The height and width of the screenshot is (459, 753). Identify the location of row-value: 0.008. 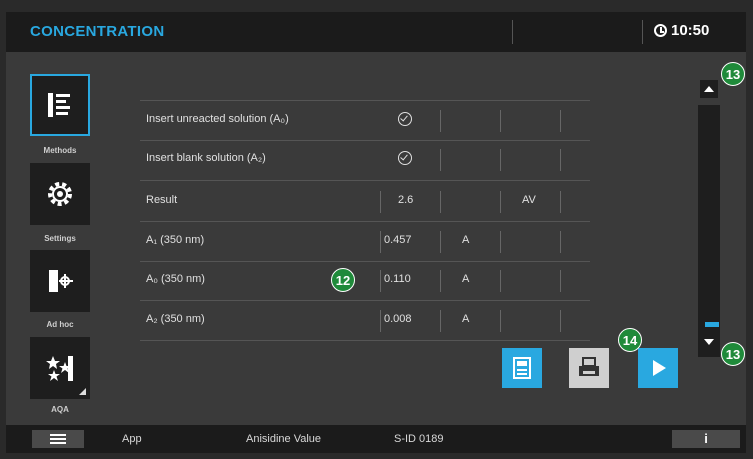
(398, 319).